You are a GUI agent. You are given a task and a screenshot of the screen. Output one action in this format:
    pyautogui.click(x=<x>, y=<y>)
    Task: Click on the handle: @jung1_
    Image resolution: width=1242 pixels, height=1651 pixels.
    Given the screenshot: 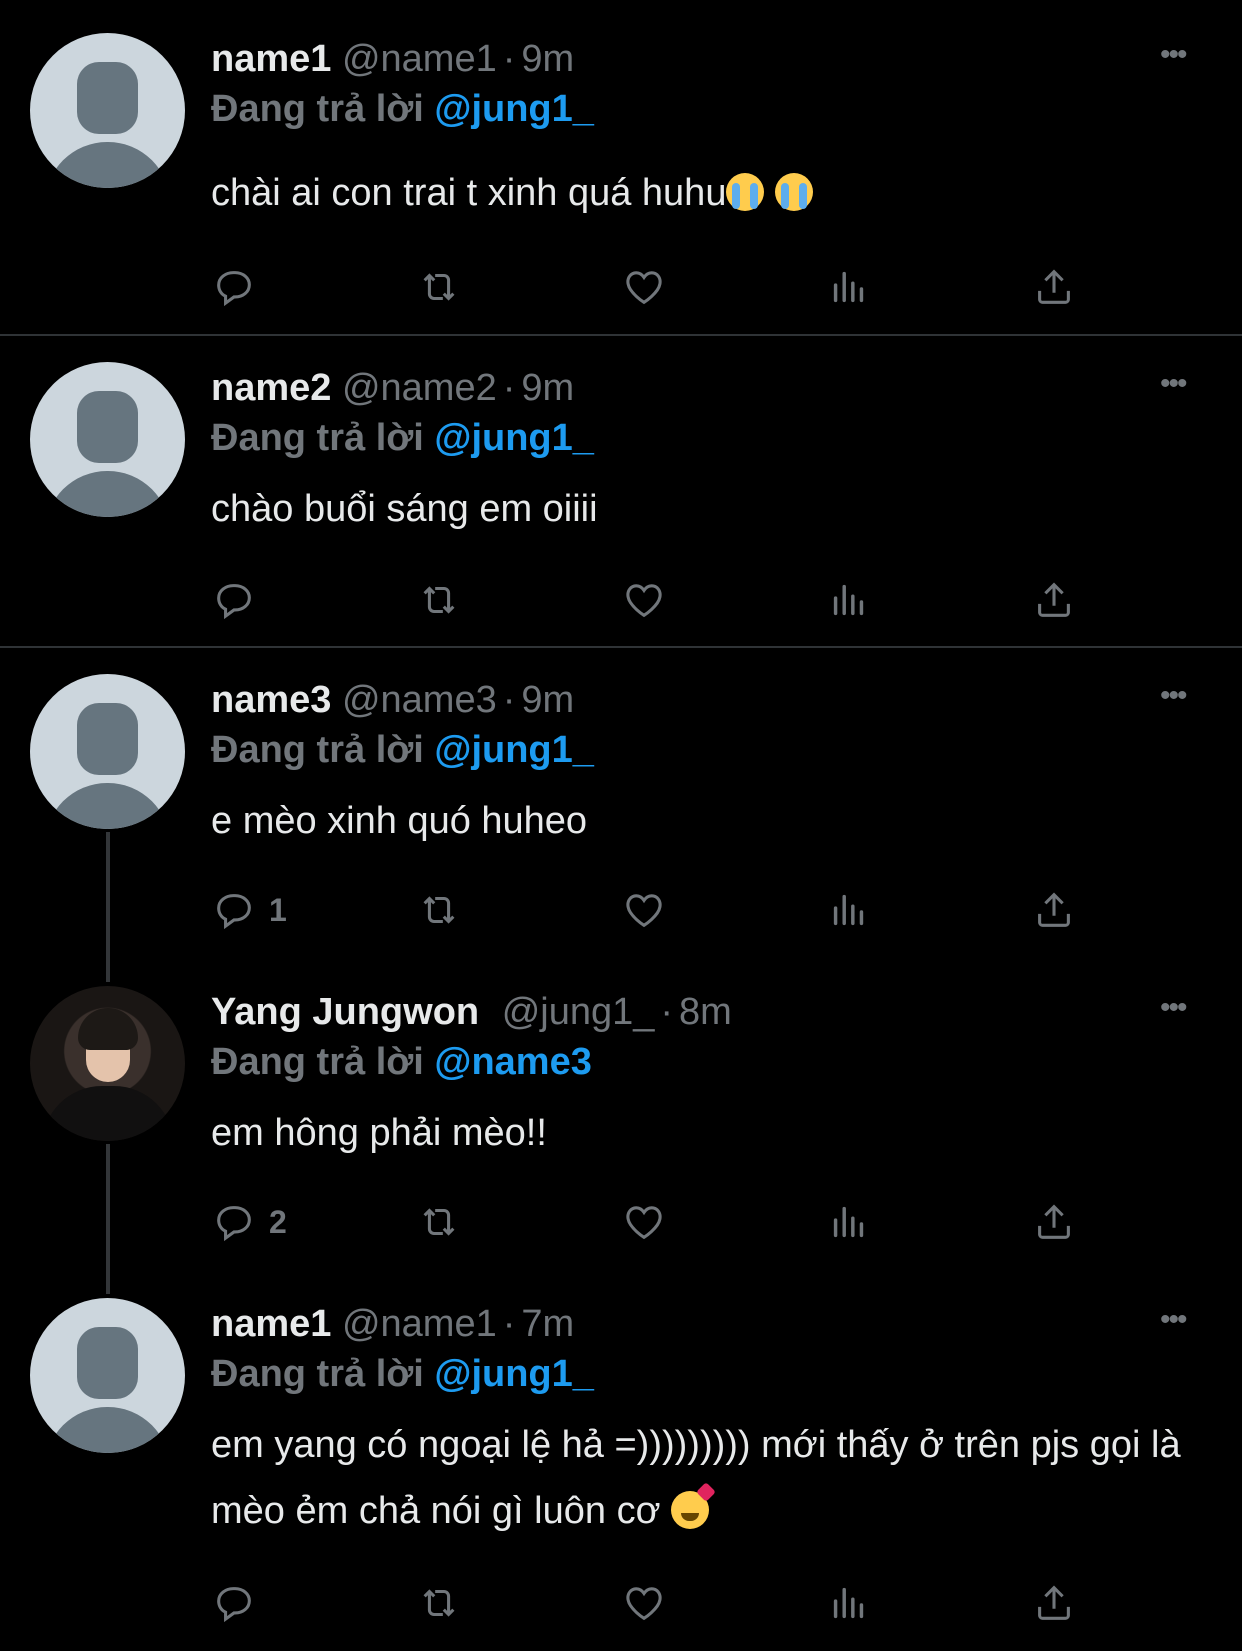 What is the action you would take?
    pyautogui.click(x=578, y=1012)
    